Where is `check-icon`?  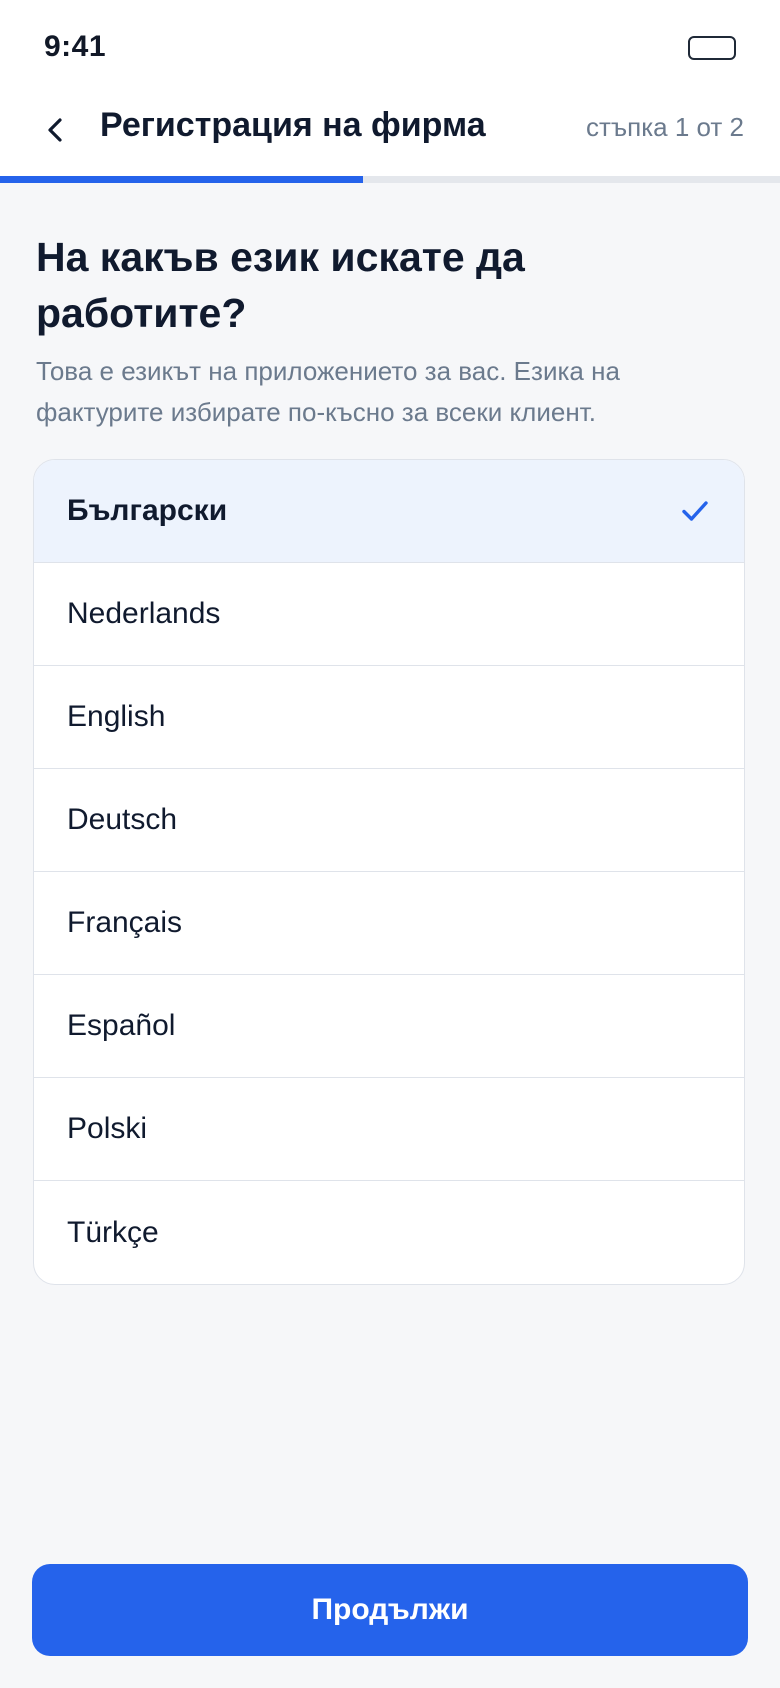 check-icon is located at coordinates (695, 511).